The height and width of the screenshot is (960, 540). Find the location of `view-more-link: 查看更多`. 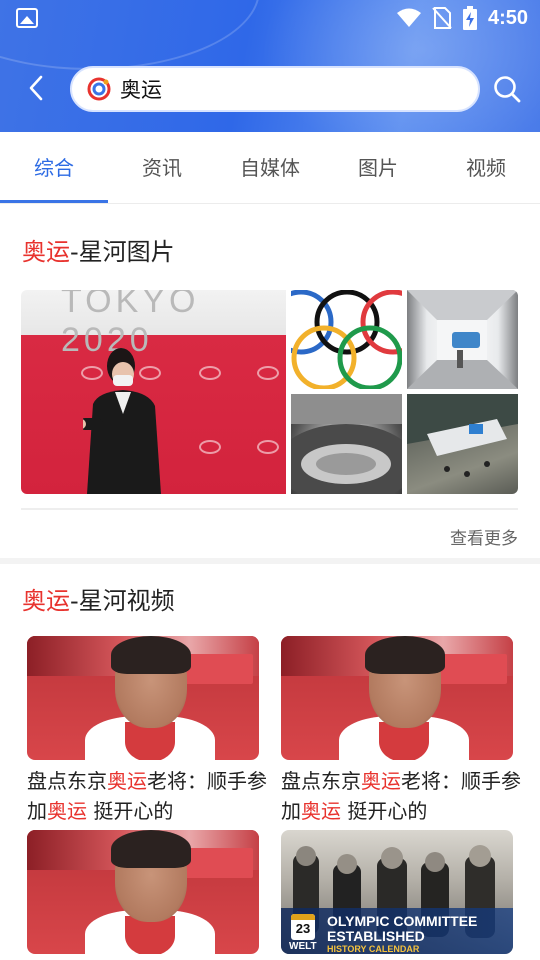

view-more-link: 查看更多 is located at coordinates (484, 536).